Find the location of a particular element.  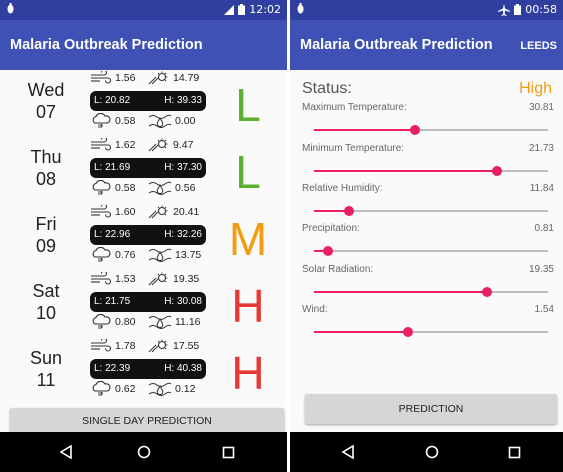

parameter-row: Solar Radiation: 19.35 is located at coordinates (428, 284).